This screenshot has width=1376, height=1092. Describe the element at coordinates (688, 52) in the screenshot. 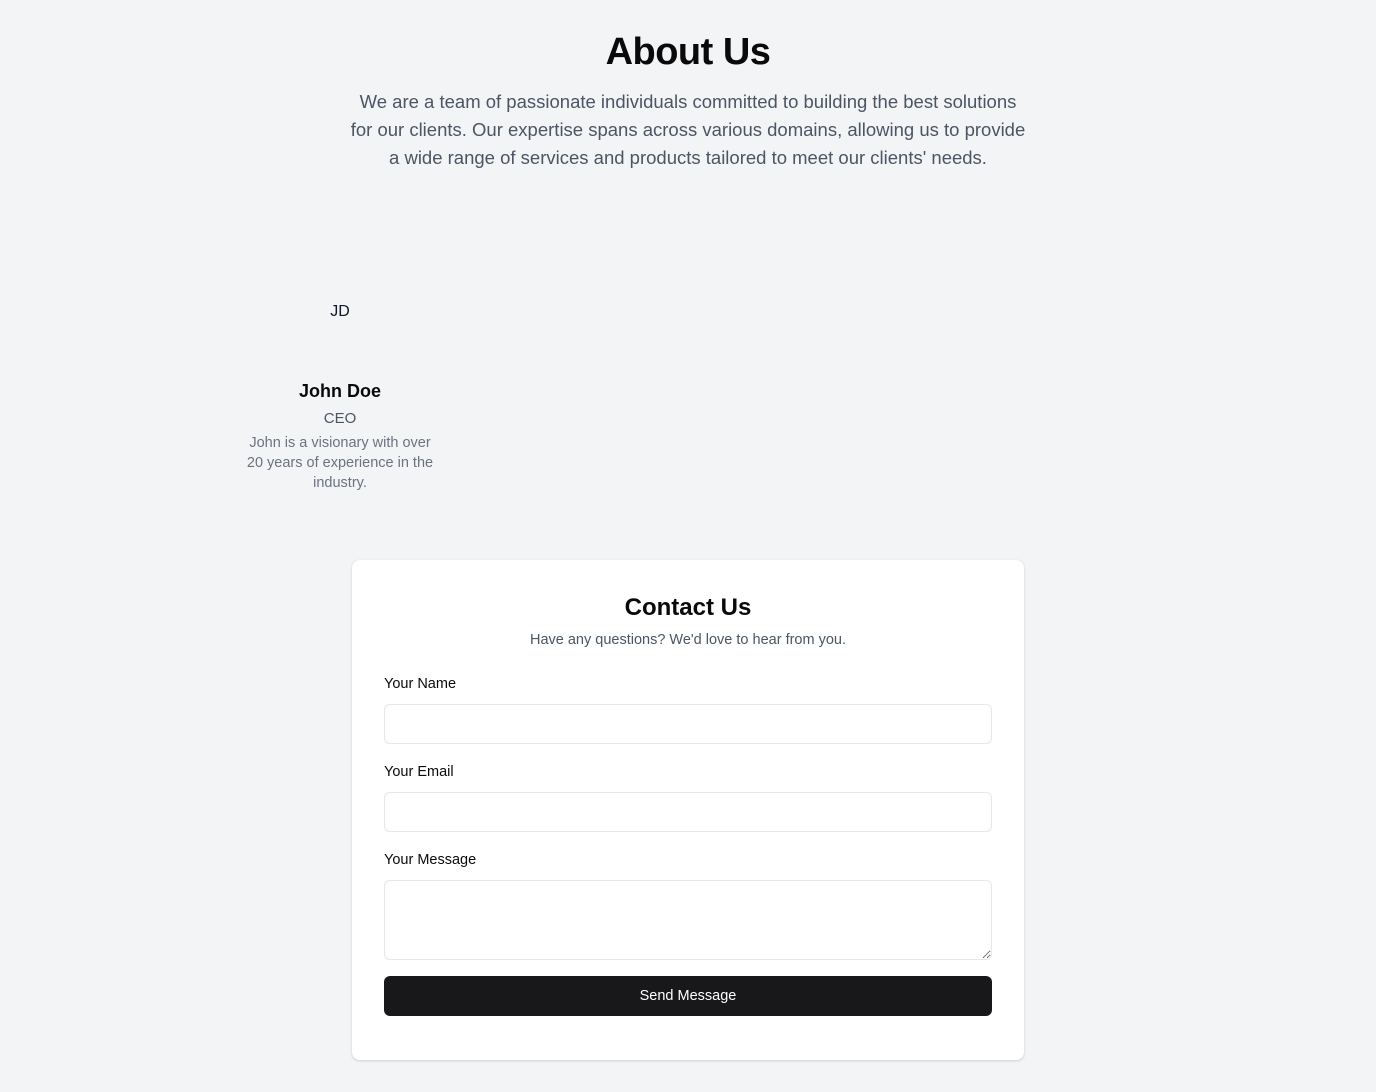

I see `about-title: About Us` at that location.